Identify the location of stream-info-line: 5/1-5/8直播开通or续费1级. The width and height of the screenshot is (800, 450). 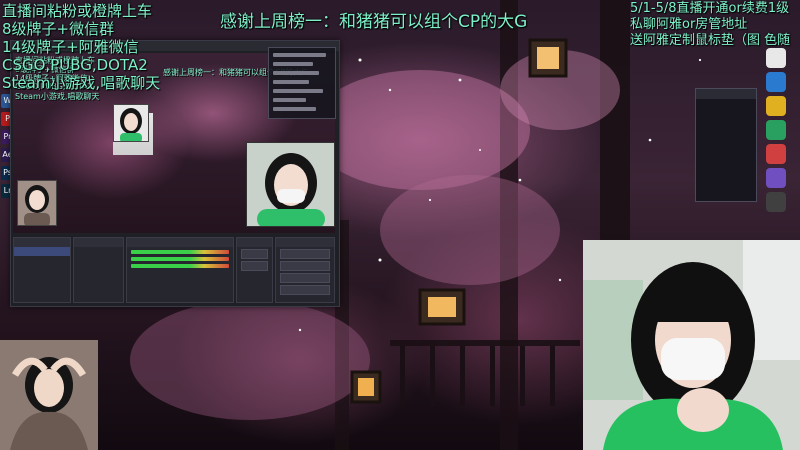
(710, 8).